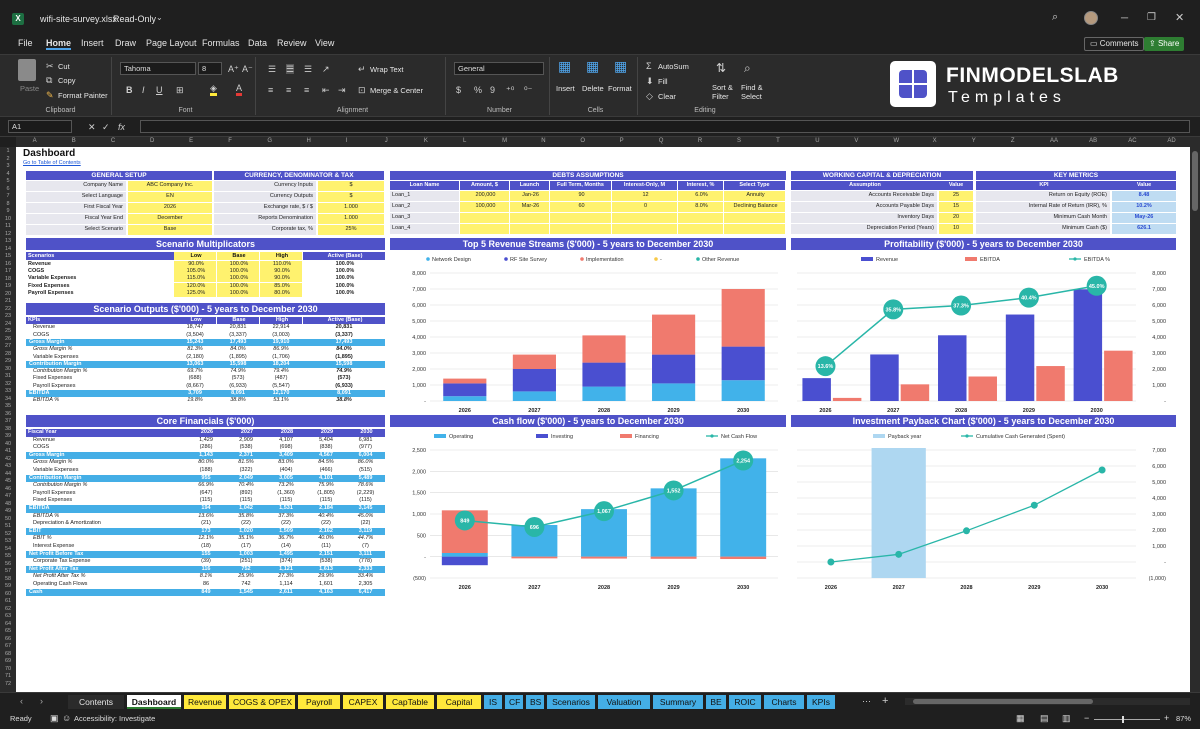 This screenshot has width=1200, height=729. What do you see at coordinates (543, 141) in the screenshot?
I see `column-header: N` at bounding box center [543, 141].